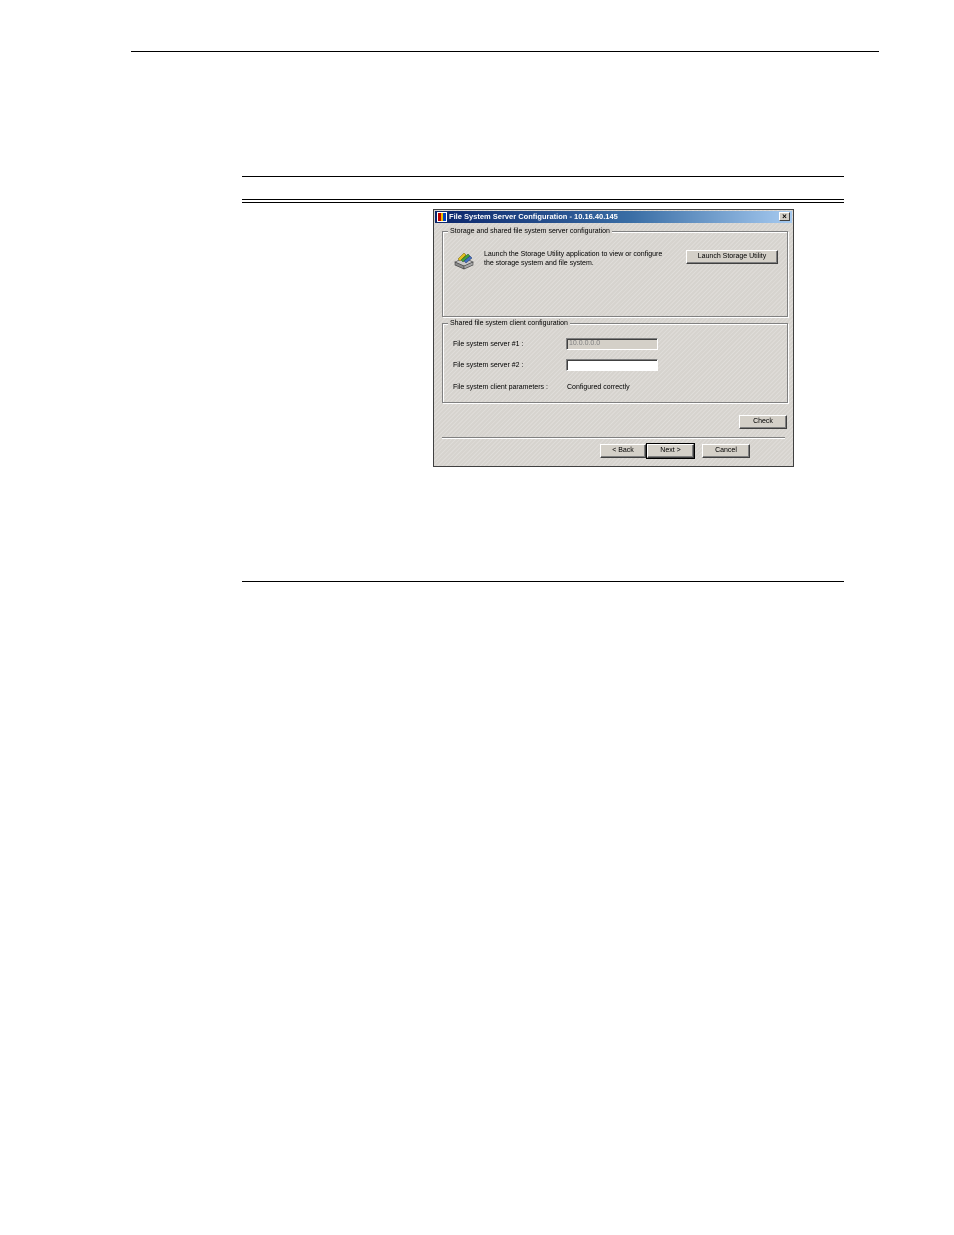 Image resolution: width=954 pixels, height=1235 pixels. What do you see at coordinates (612, 365) in the screenshot?
I see `server2-field` at bounding box center [612, 365].